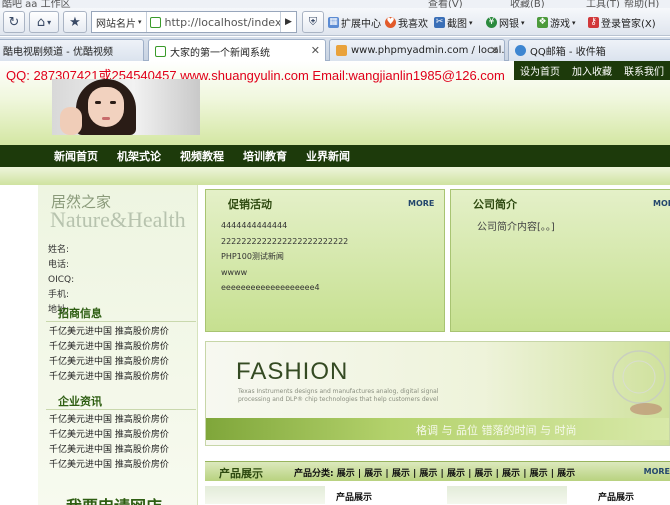  What do you see at coordinates (421, 203) in the screenshot?
I see `promo-more-link: MORE` at bounding box center [421, 203].